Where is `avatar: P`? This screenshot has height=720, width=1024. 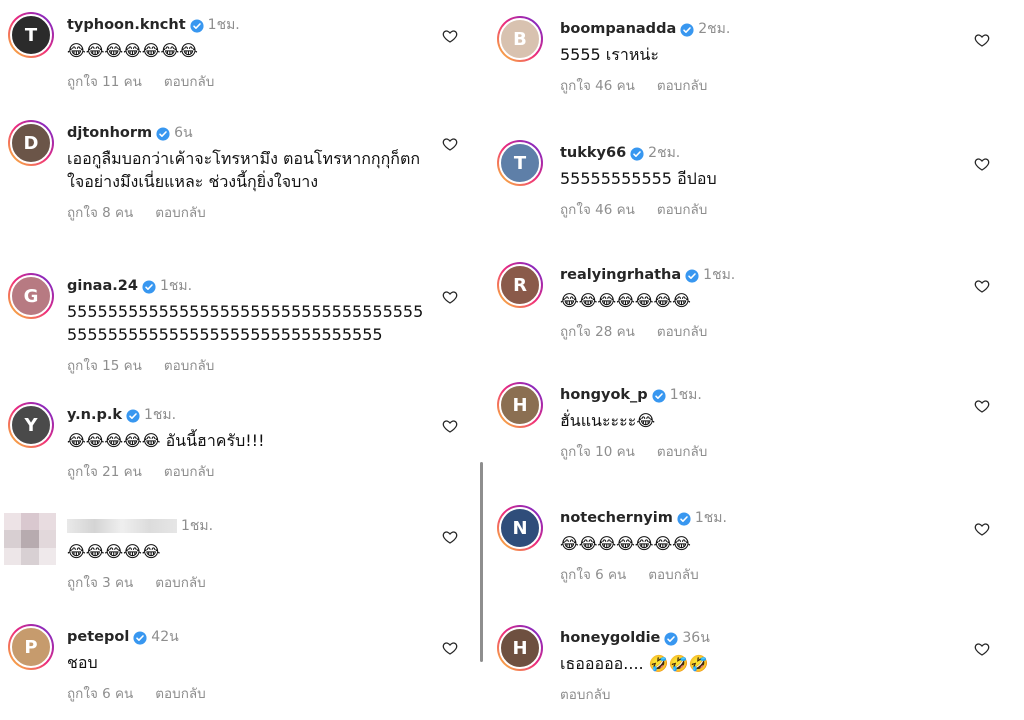
avatar: P is located at coordinates (31, 647).